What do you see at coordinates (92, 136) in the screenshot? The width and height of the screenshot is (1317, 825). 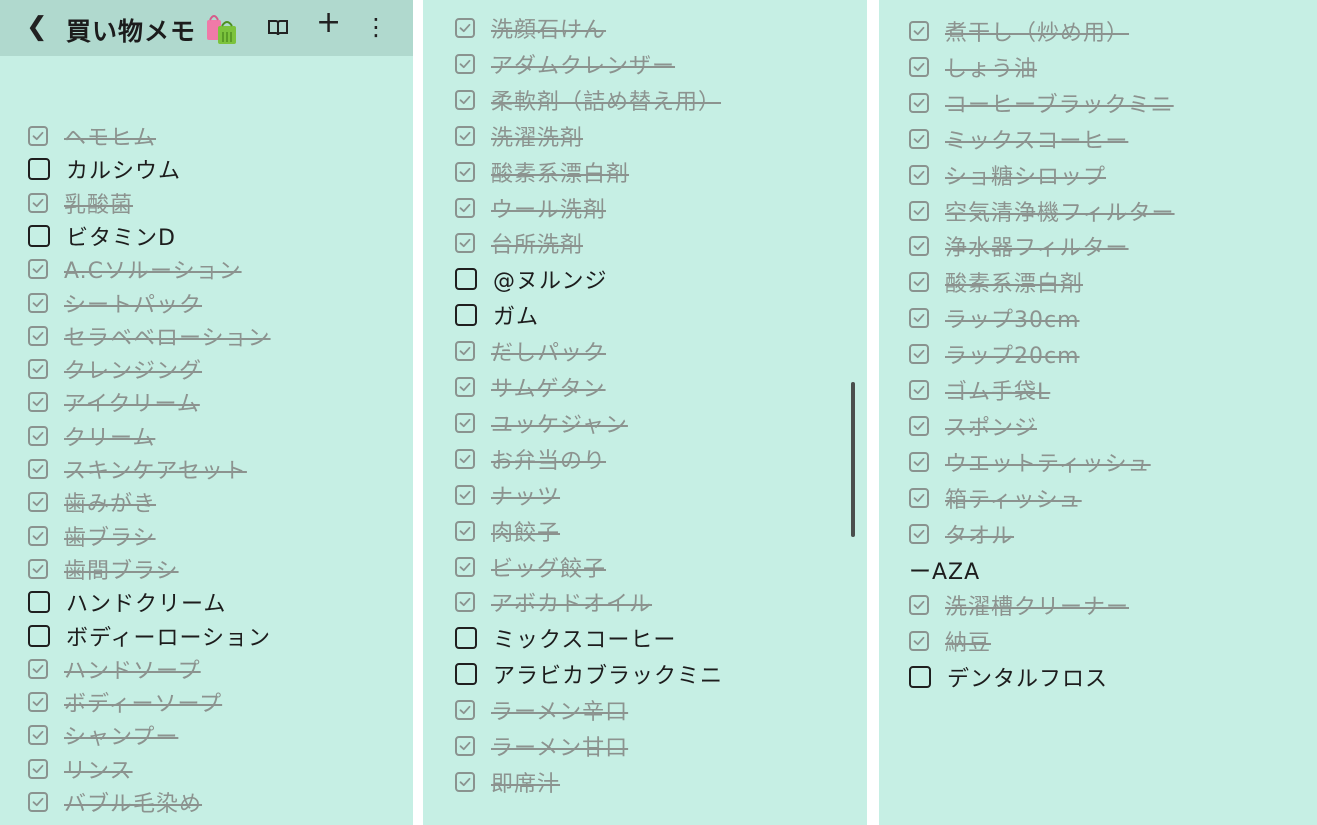 I see `checklist-item: ヘモヒム` at bounding box center [92, 136].